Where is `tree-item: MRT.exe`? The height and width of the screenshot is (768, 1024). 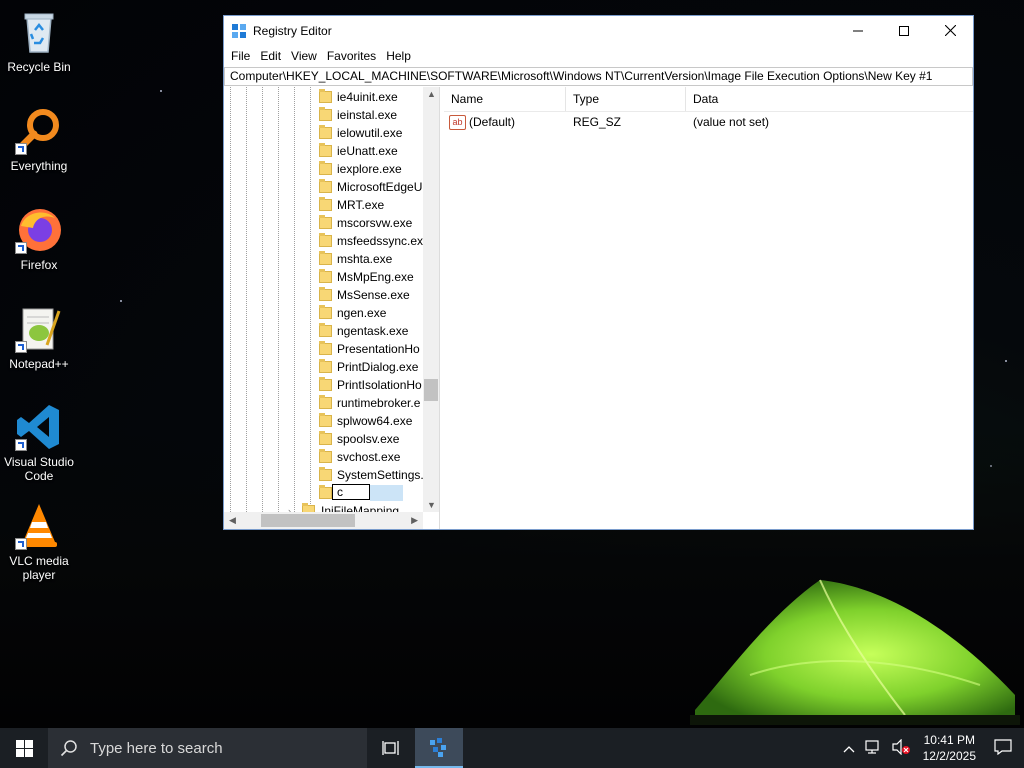
tree-item: MRT.exe is located at coordinates (323, 205).